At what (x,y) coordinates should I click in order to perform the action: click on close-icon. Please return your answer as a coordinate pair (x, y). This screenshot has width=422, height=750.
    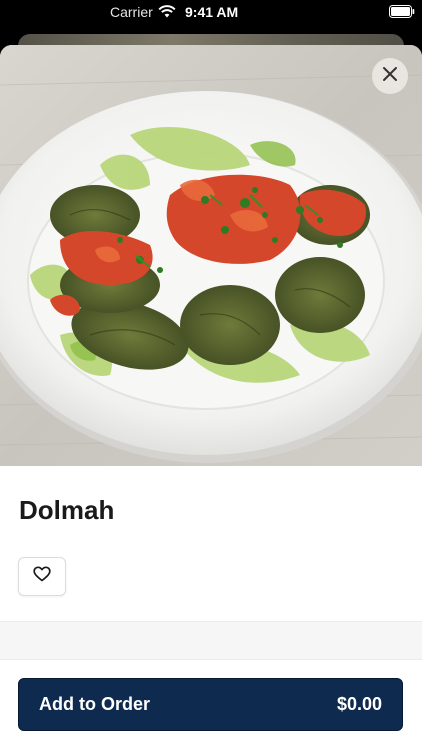
    Looking at the image, I should click on (390, 76).